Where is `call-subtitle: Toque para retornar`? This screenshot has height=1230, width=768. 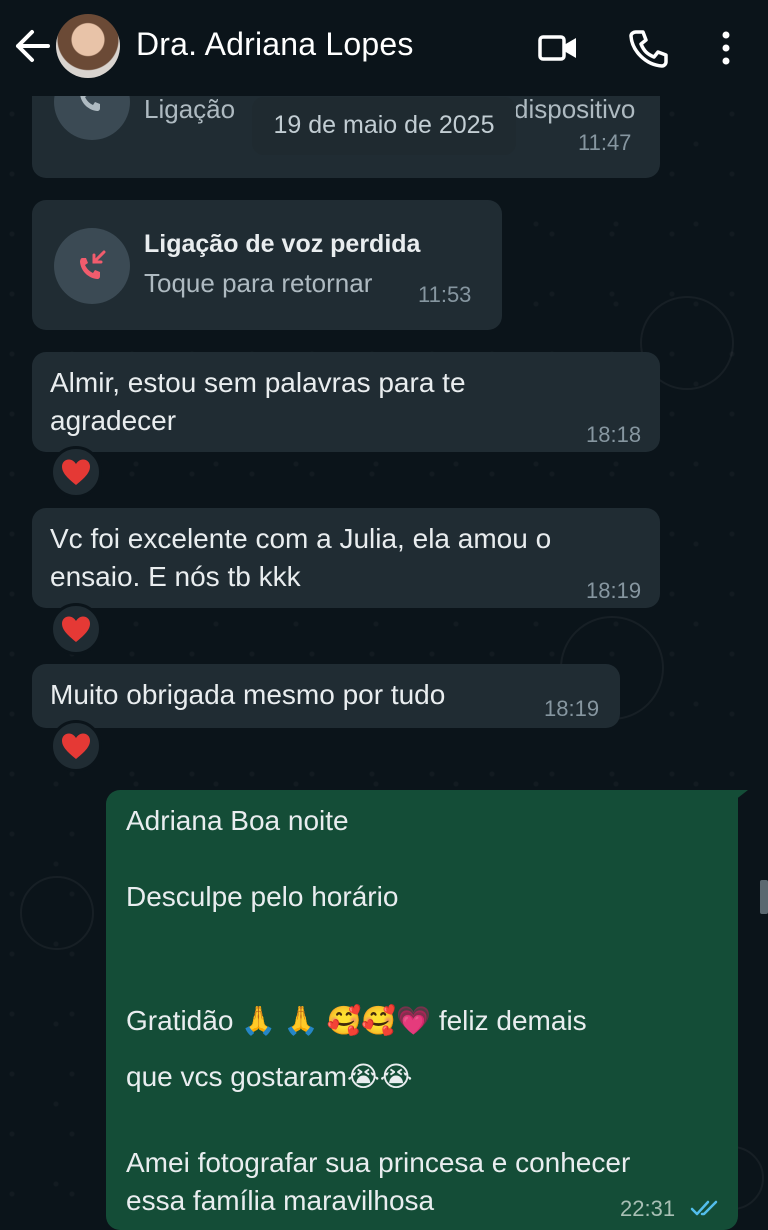 call-subtitle: Toque para retornar is located at coordinates (258, 283).